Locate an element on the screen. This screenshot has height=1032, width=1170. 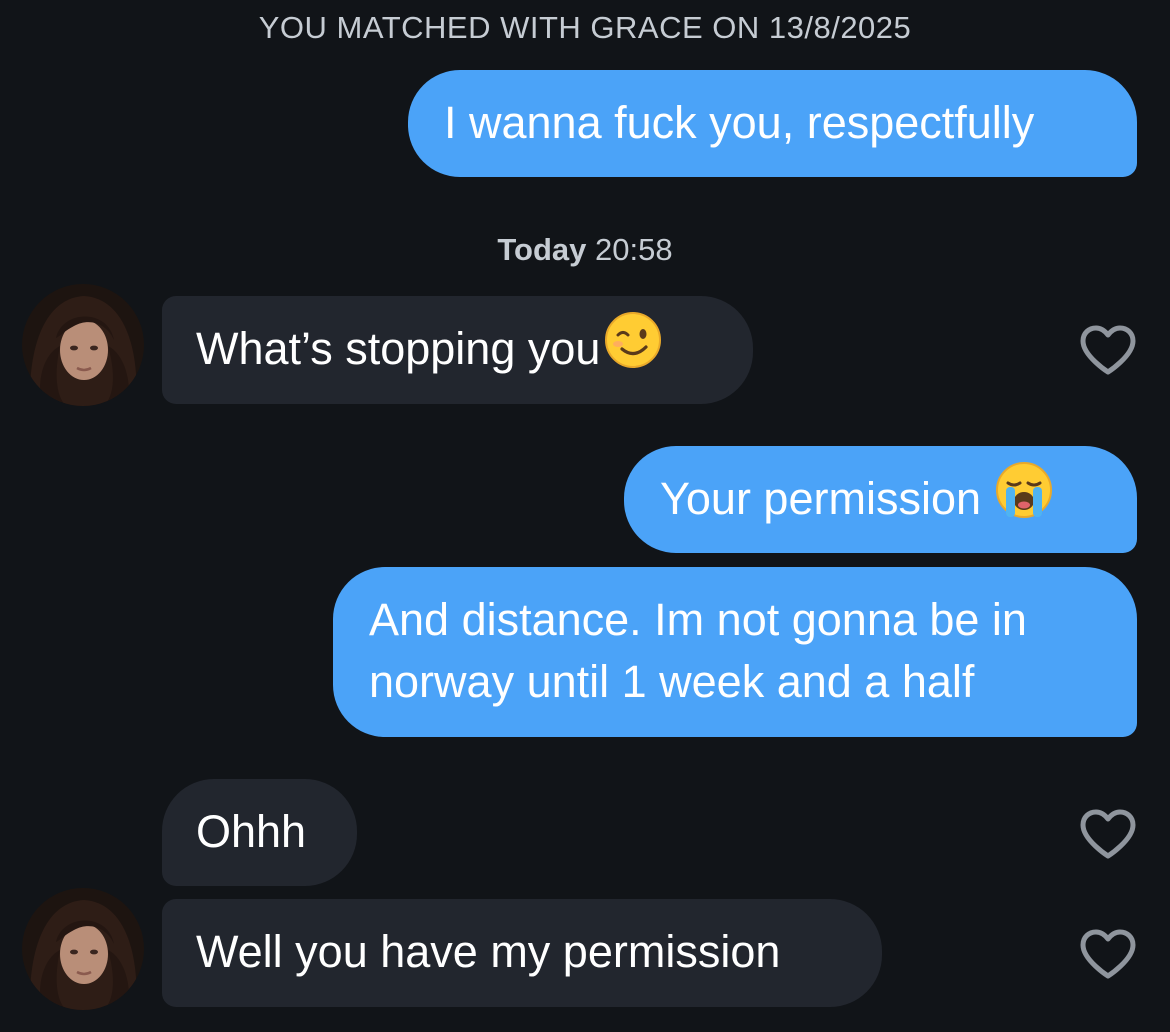
message-out-1: I wanna fuck you, respectfully is located at coordinates (772, 123).